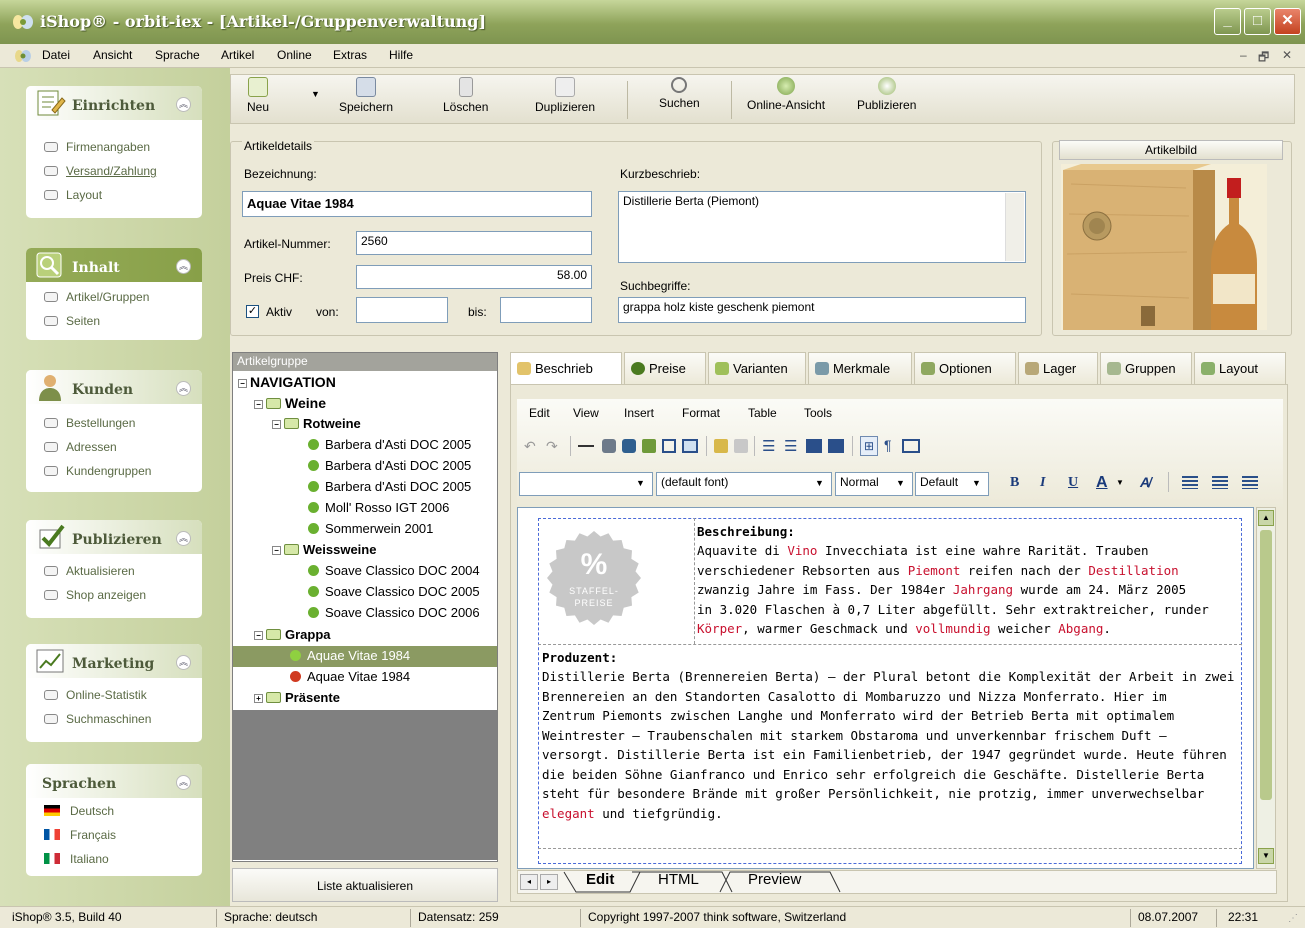 Image resolution: width=1305 pixels, height=928 pixels. Describe the element at coordinates (112, 55) in the screenshot. I see `menu-ansicht: Ansicht` at that location.